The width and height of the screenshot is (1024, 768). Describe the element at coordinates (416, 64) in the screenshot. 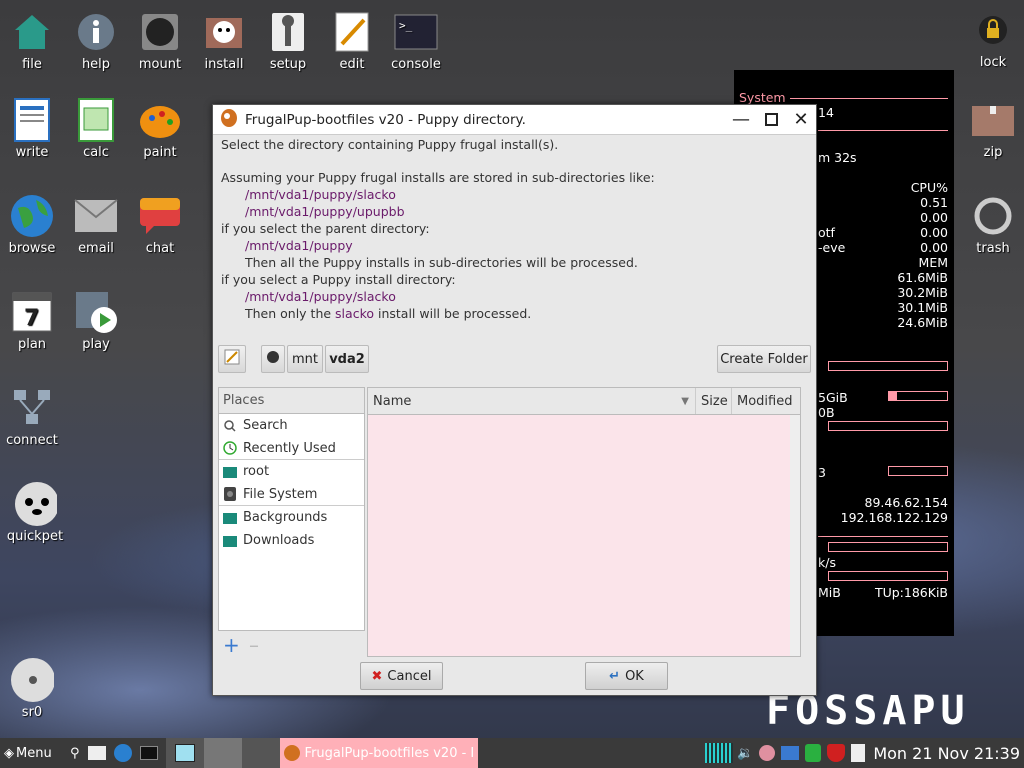

I see `desktop-icon-label: console` at that location.